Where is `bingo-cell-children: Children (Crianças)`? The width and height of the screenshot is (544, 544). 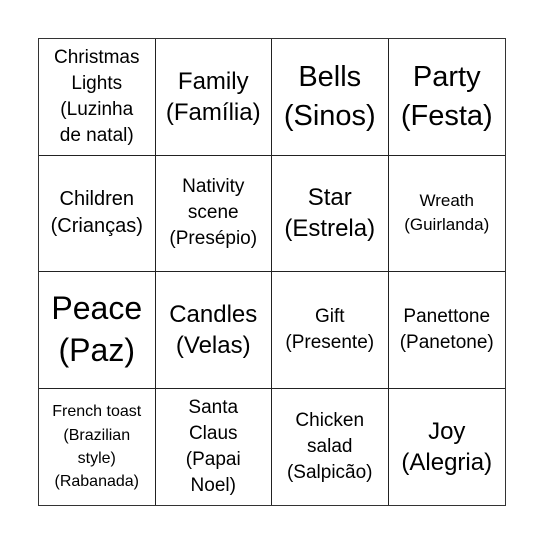 bingo-cell-children: Children (Crianças) is located at coordinates (97, 213).